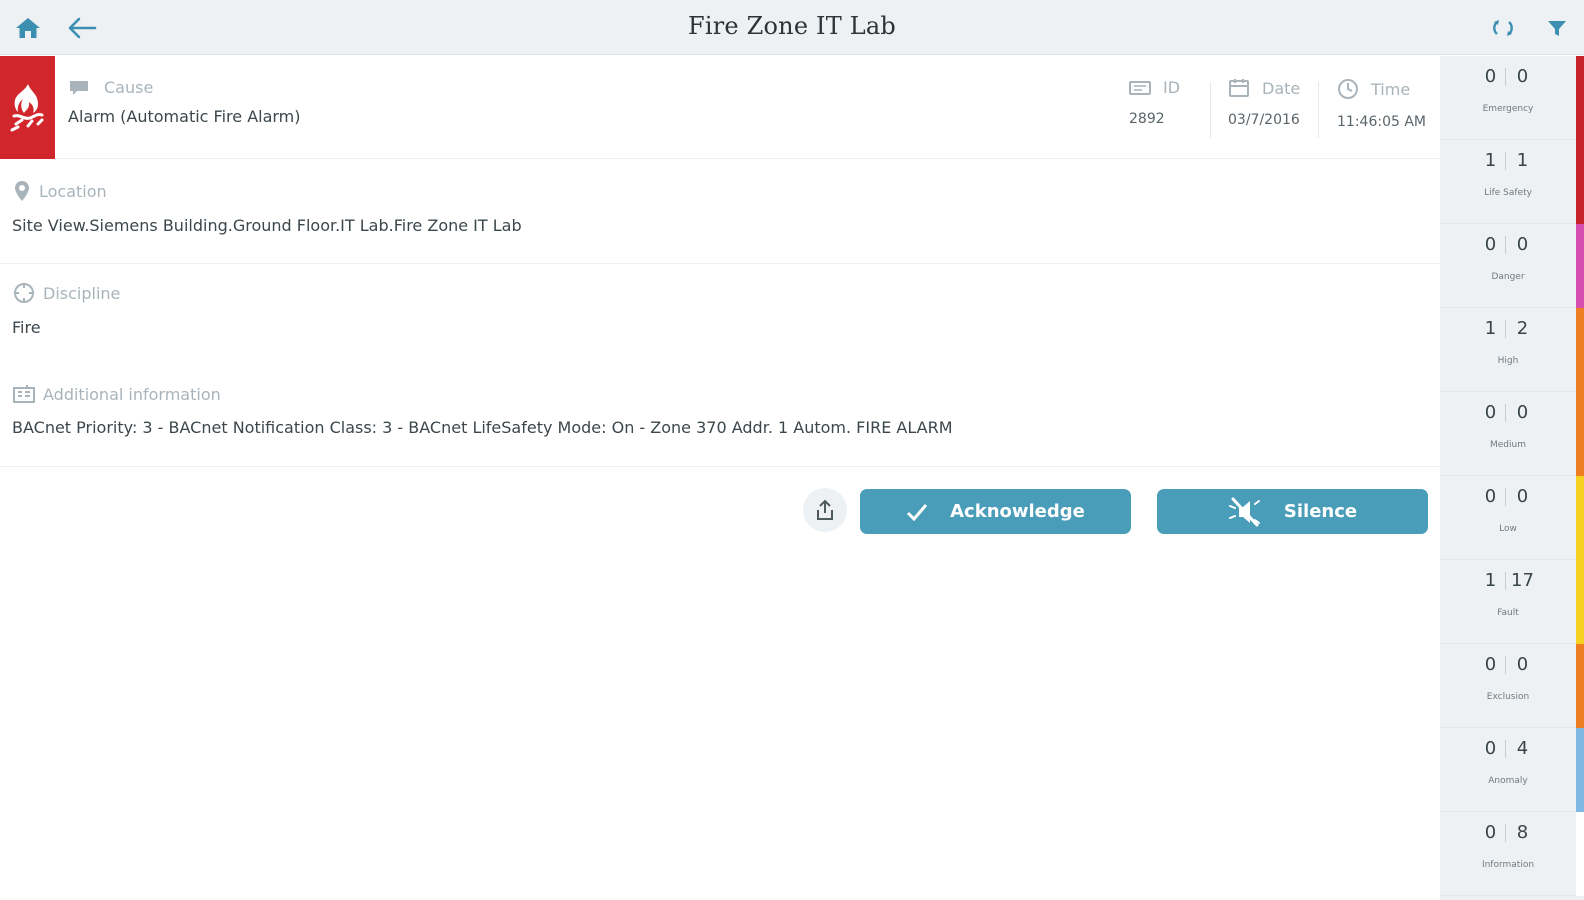 This screenshot has height=900, width=1584. I want to click on cause-value: Alarm (Automatic Fire Alarm), so click(184, 116).